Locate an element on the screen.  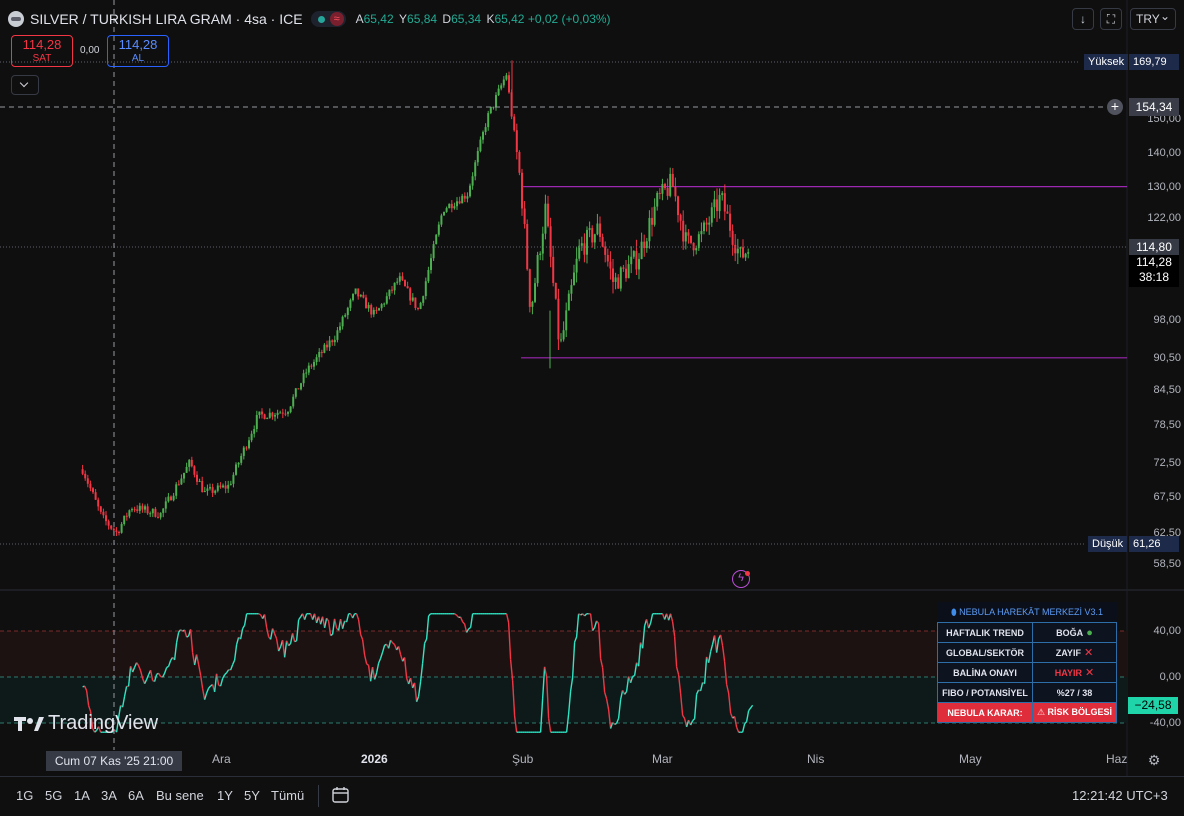
download-button: ↓ is located at coordinates (1083, 19).